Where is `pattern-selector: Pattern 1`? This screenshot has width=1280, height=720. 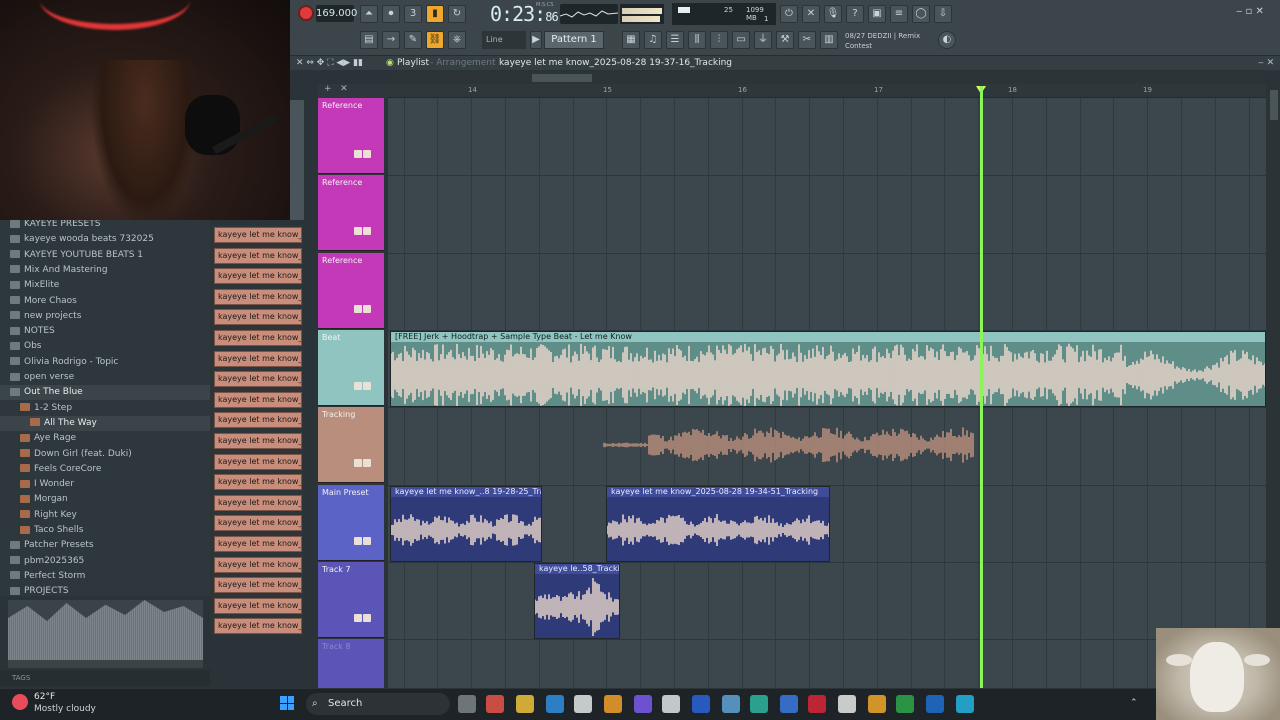 pattern-selector: Pattern 1 is located at coordinates (574, 40).